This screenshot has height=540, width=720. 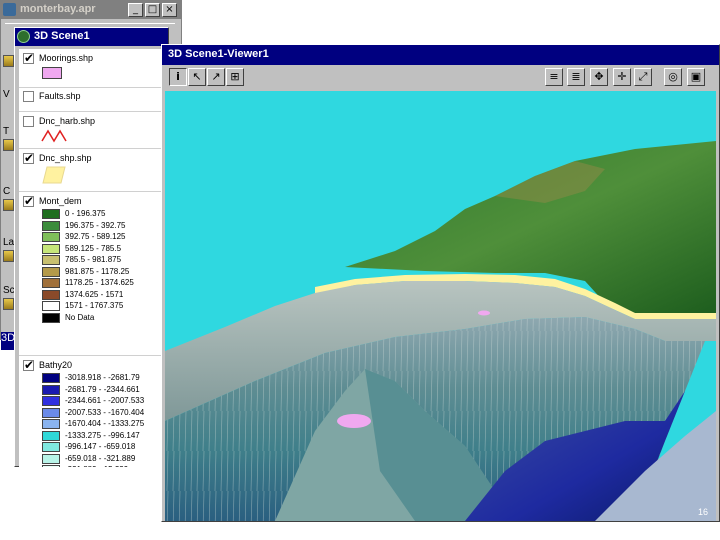 I want to click on legend-class-label: 1178.25 - 1374.625, so click(x=99, y=282).